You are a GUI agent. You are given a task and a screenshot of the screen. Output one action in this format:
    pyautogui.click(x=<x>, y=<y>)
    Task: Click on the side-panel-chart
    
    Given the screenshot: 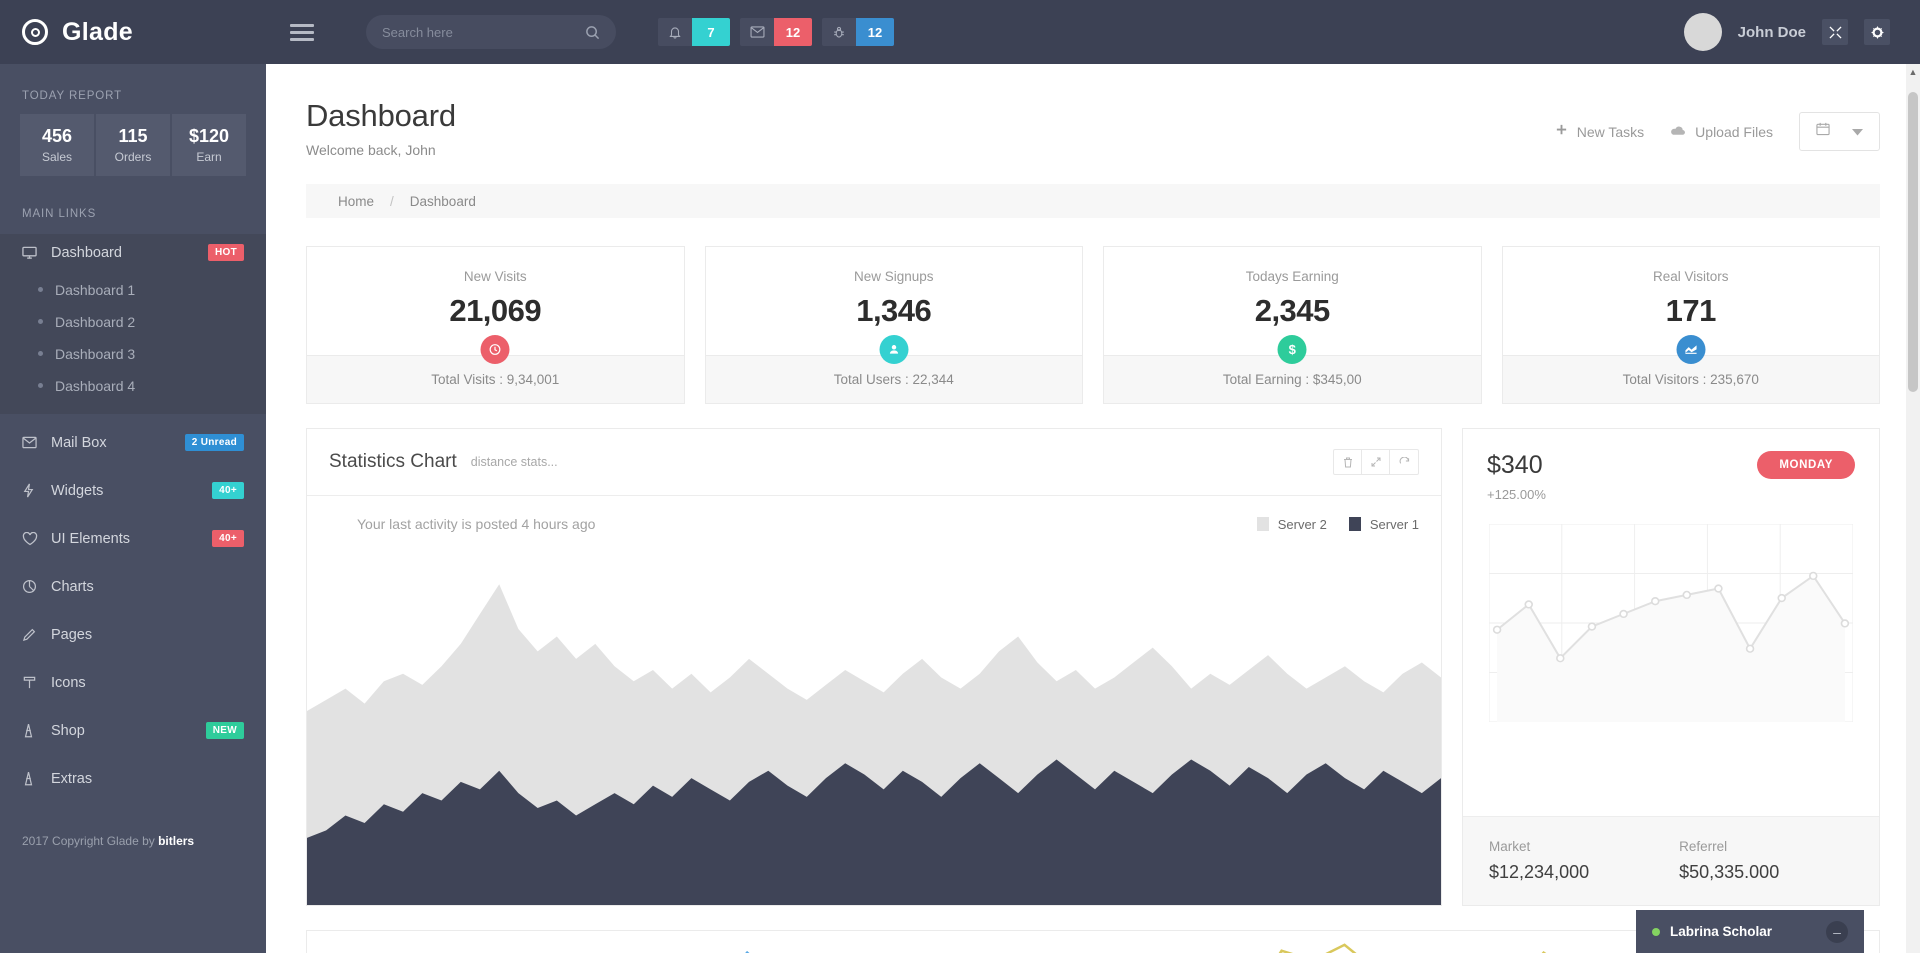 What is the action you would take?
    pyautogui.click(x=1671, y=612)
    